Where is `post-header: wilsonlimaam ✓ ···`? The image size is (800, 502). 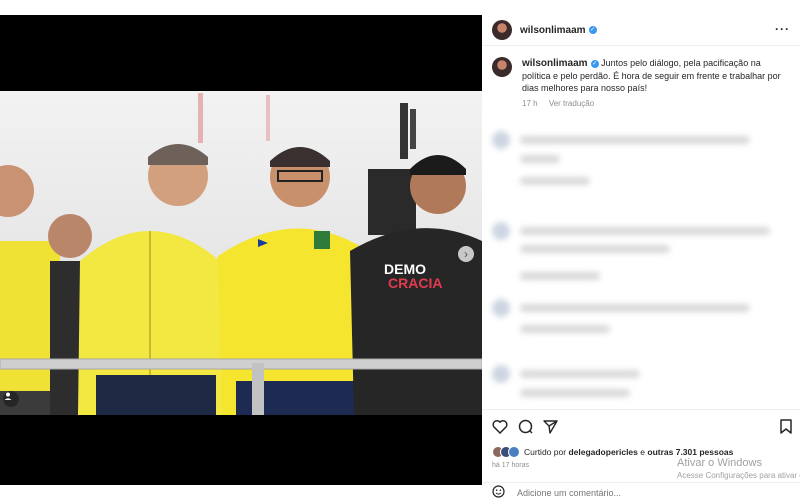
post-header: wilsonlimaam ✓ ··· is located at coordinates (641, 30).